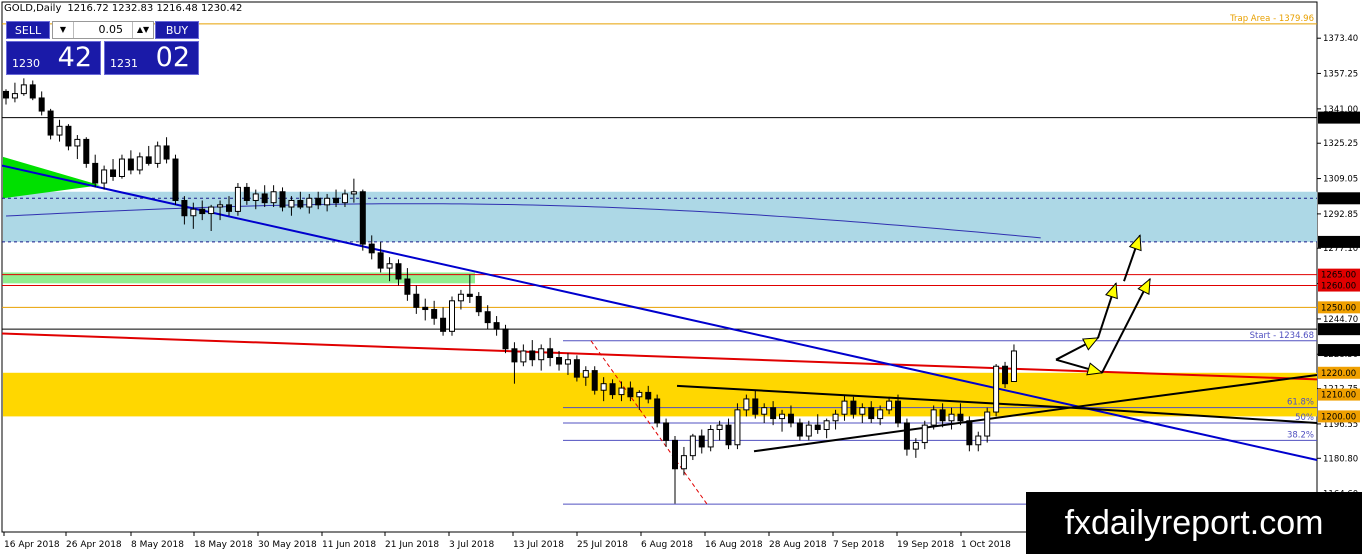 The width and height of the screenshot is (1362, 554). Describe the element at coordinates (859, 545) in the screenshot. I see `x-tick-label: 7 Sep 2018` at that location.